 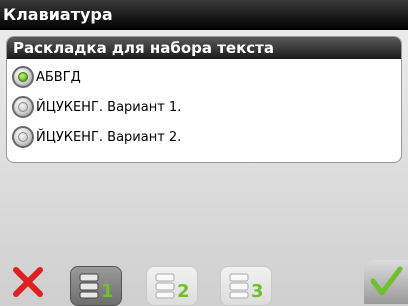 What do you see at coordinates (204, 137) in the screenshot?
I see `option-jcuken-2: ЙЦУКЕНГ. Вариант 2.` at bounding box center [204, 137].